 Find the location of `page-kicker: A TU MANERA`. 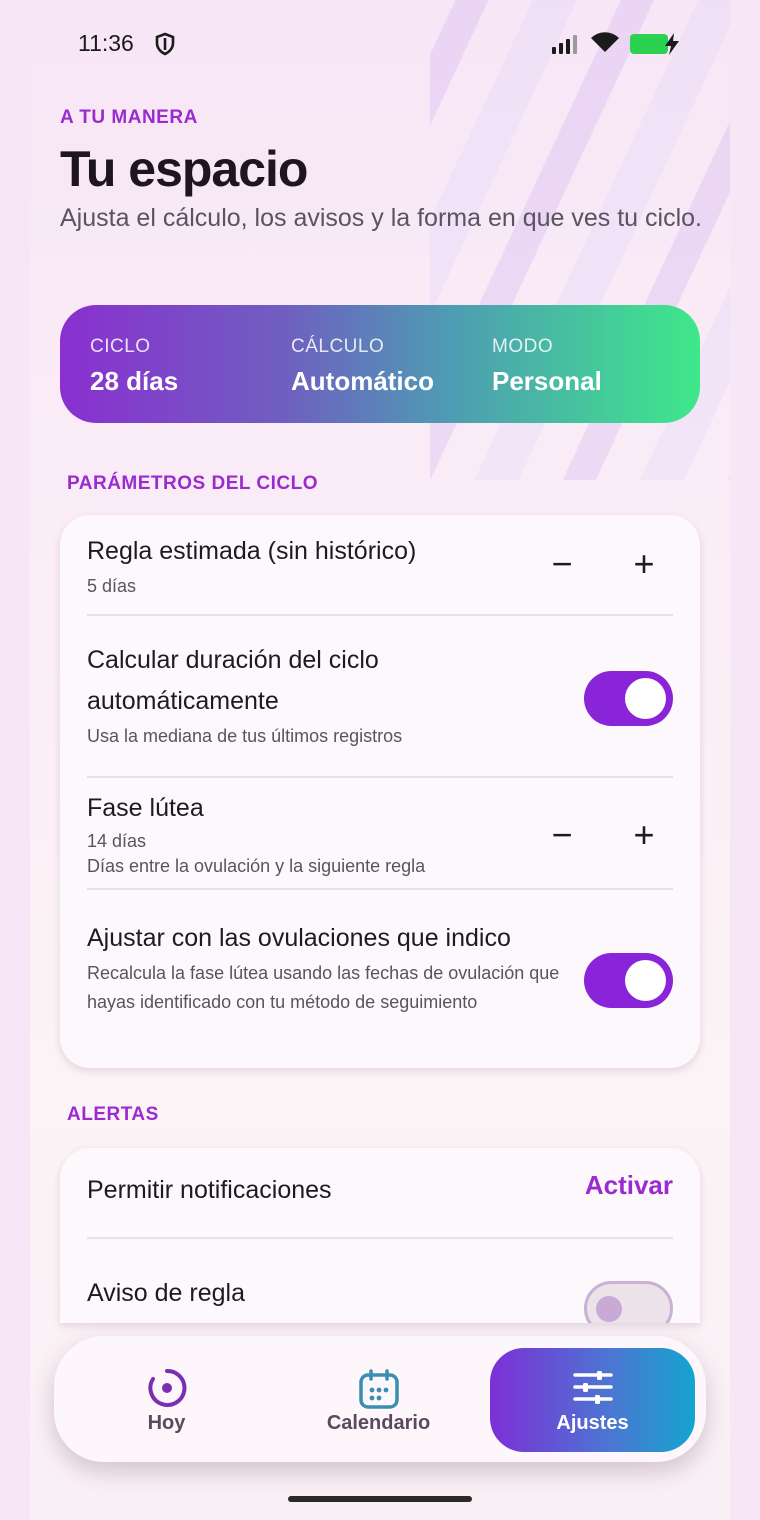

page-kicker: A TU MANERA is located at coordinates (129, 117).